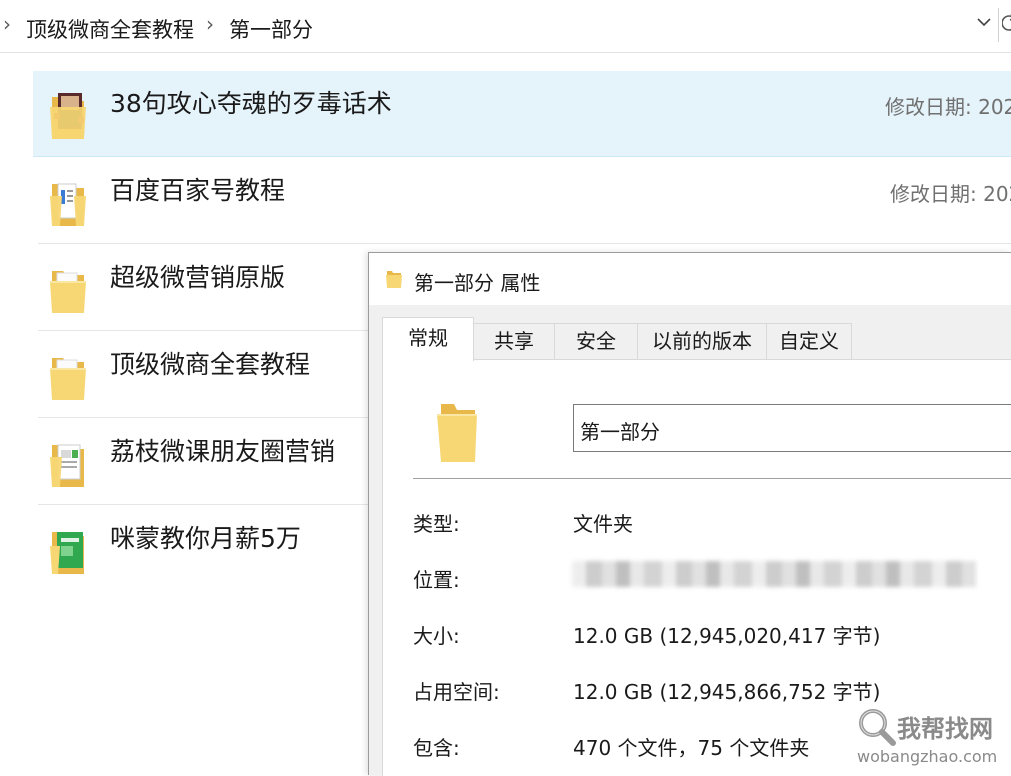  I want to click on photo-folder-icon, so click(68, 115).